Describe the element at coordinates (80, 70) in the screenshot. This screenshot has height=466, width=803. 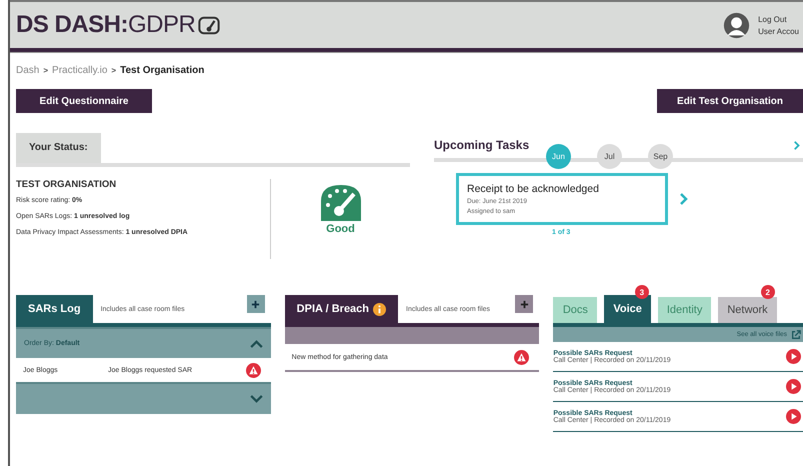
I see `breadcrumb-link: Practically.io` at that location.